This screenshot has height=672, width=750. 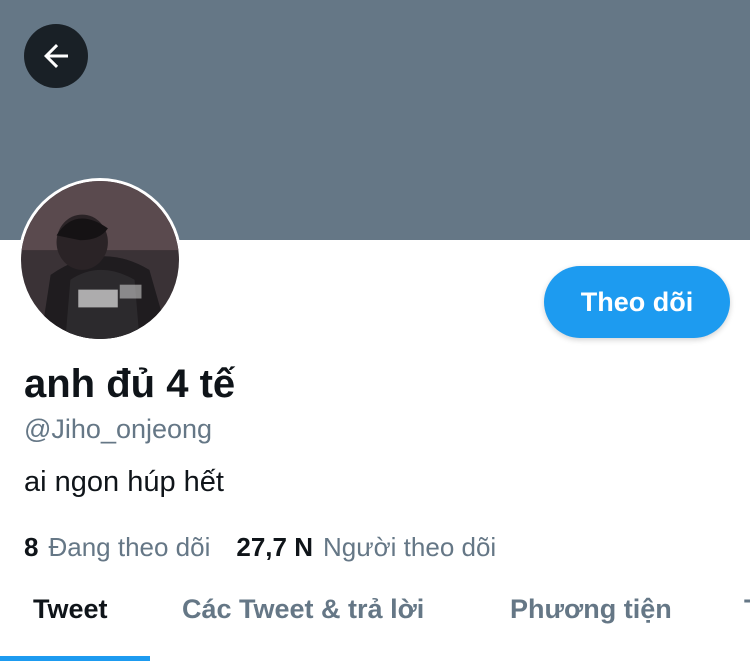 What do you see at coordinates (118, 429) in the screenshot?
I see `user-handle: @Jiho_onjeong` at bounding box center [118, 429].